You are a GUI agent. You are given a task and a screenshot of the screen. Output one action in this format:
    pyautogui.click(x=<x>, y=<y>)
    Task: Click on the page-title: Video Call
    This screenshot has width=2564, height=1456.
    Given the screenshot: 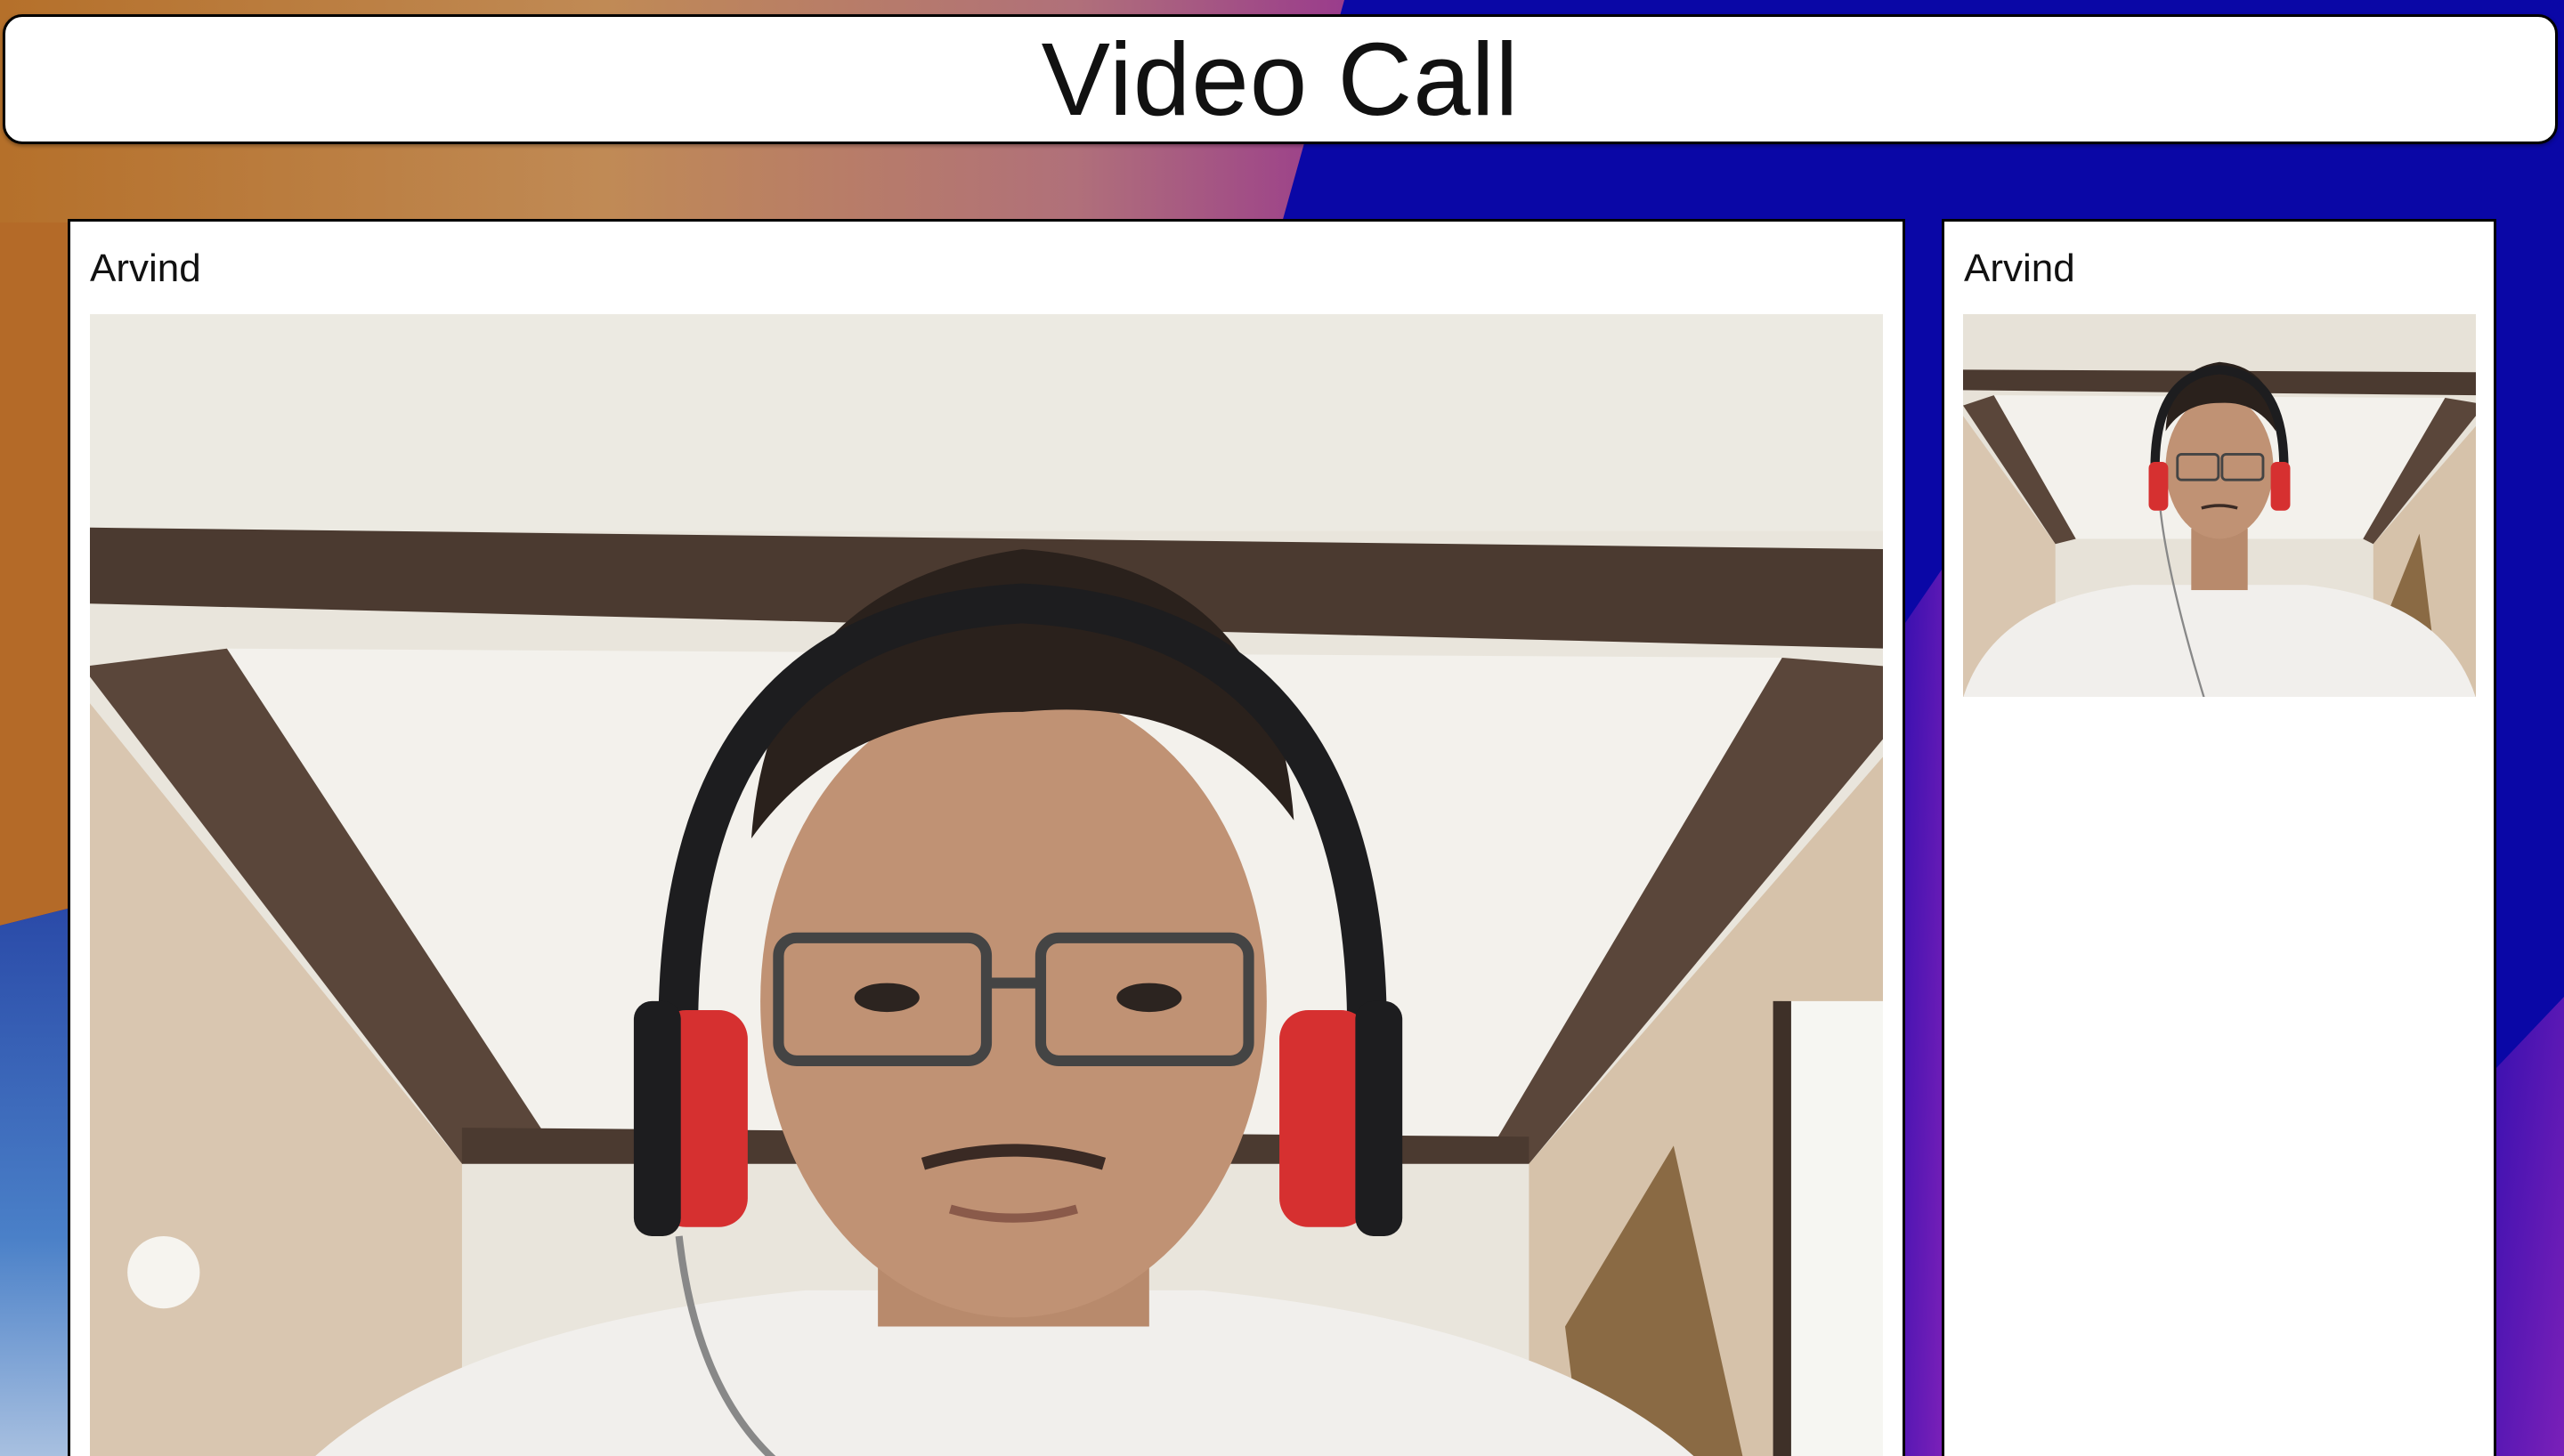 What is the action you would take?
    pyautogui.click(x=1280, y=79)
    